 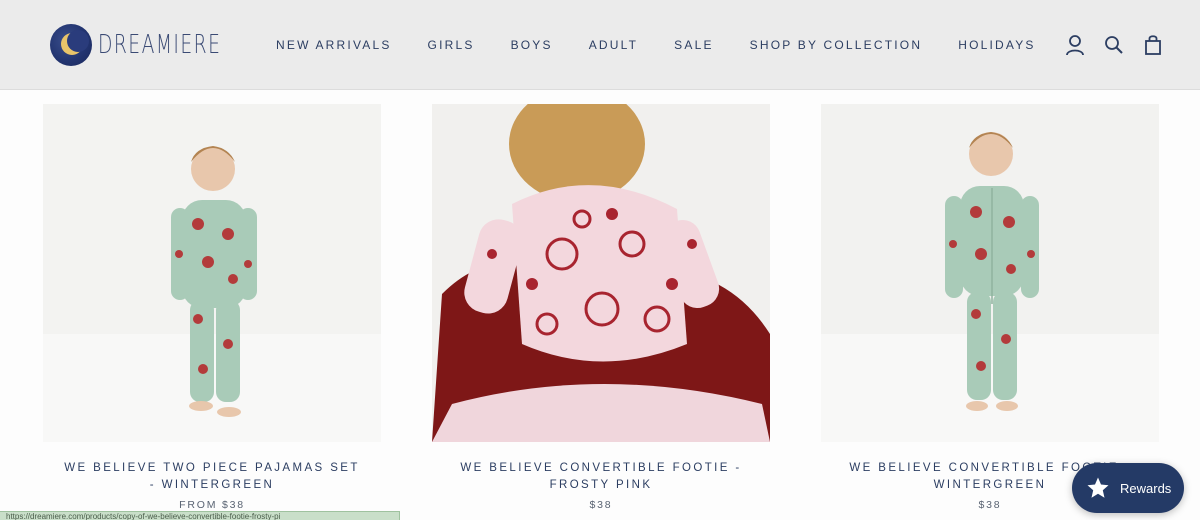 I want to click on moon-logo-icon, so click(x=71, y=45).